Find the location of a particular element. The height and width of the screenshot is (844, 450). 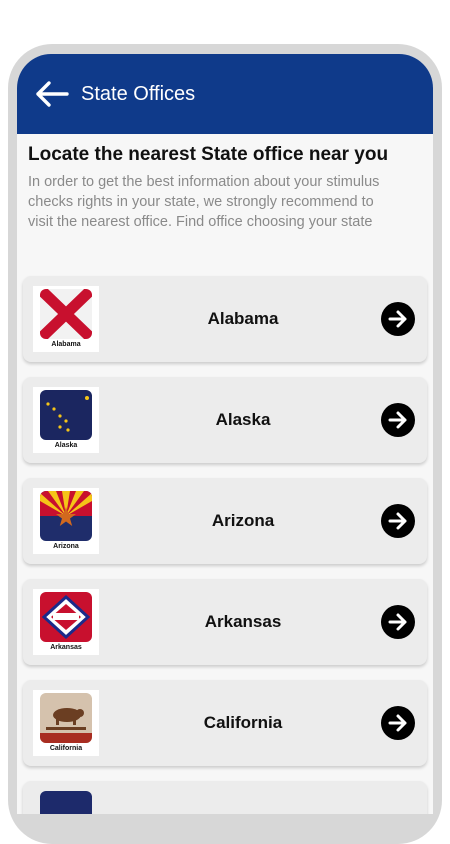

flag-caption: Arkansas is located at coordinates (66, 647).